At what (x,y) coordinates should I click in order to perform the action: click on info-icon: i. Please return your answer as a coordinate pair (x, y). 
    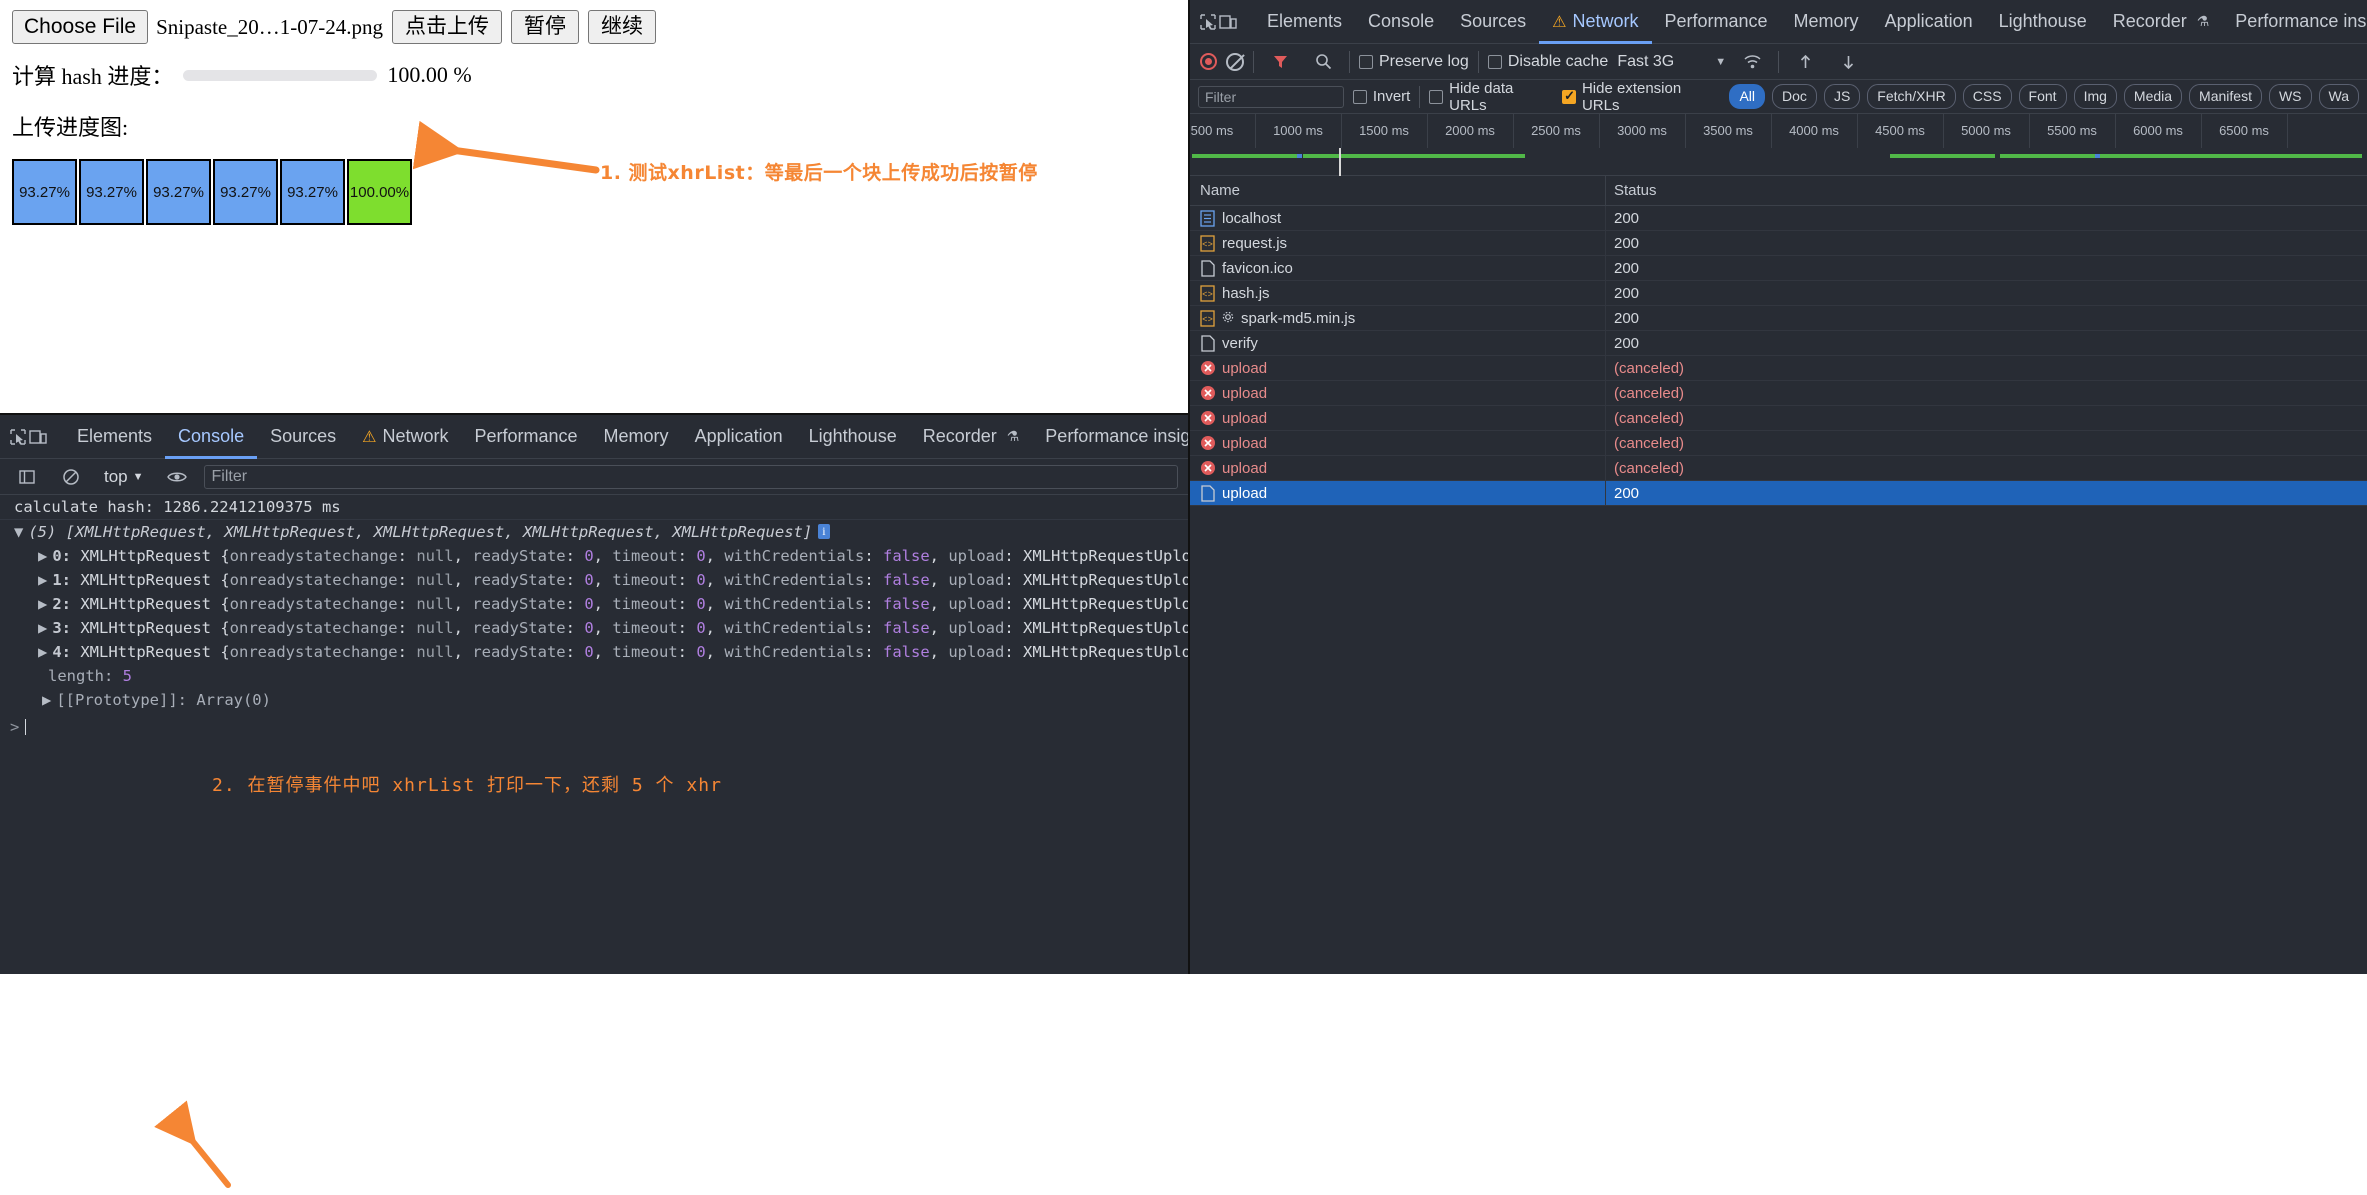
    Looking at the image, I should click on (824, 531).